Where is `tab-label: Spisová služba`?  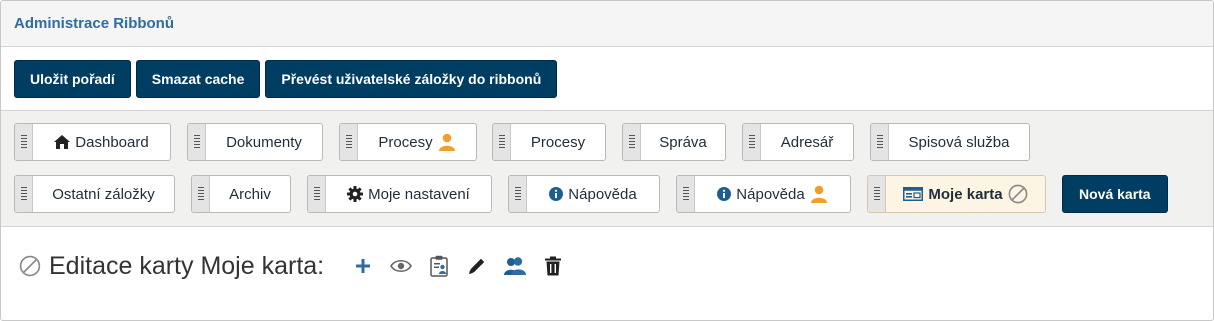 tab-label: Spisová služba is located at coordinates (959, 142).